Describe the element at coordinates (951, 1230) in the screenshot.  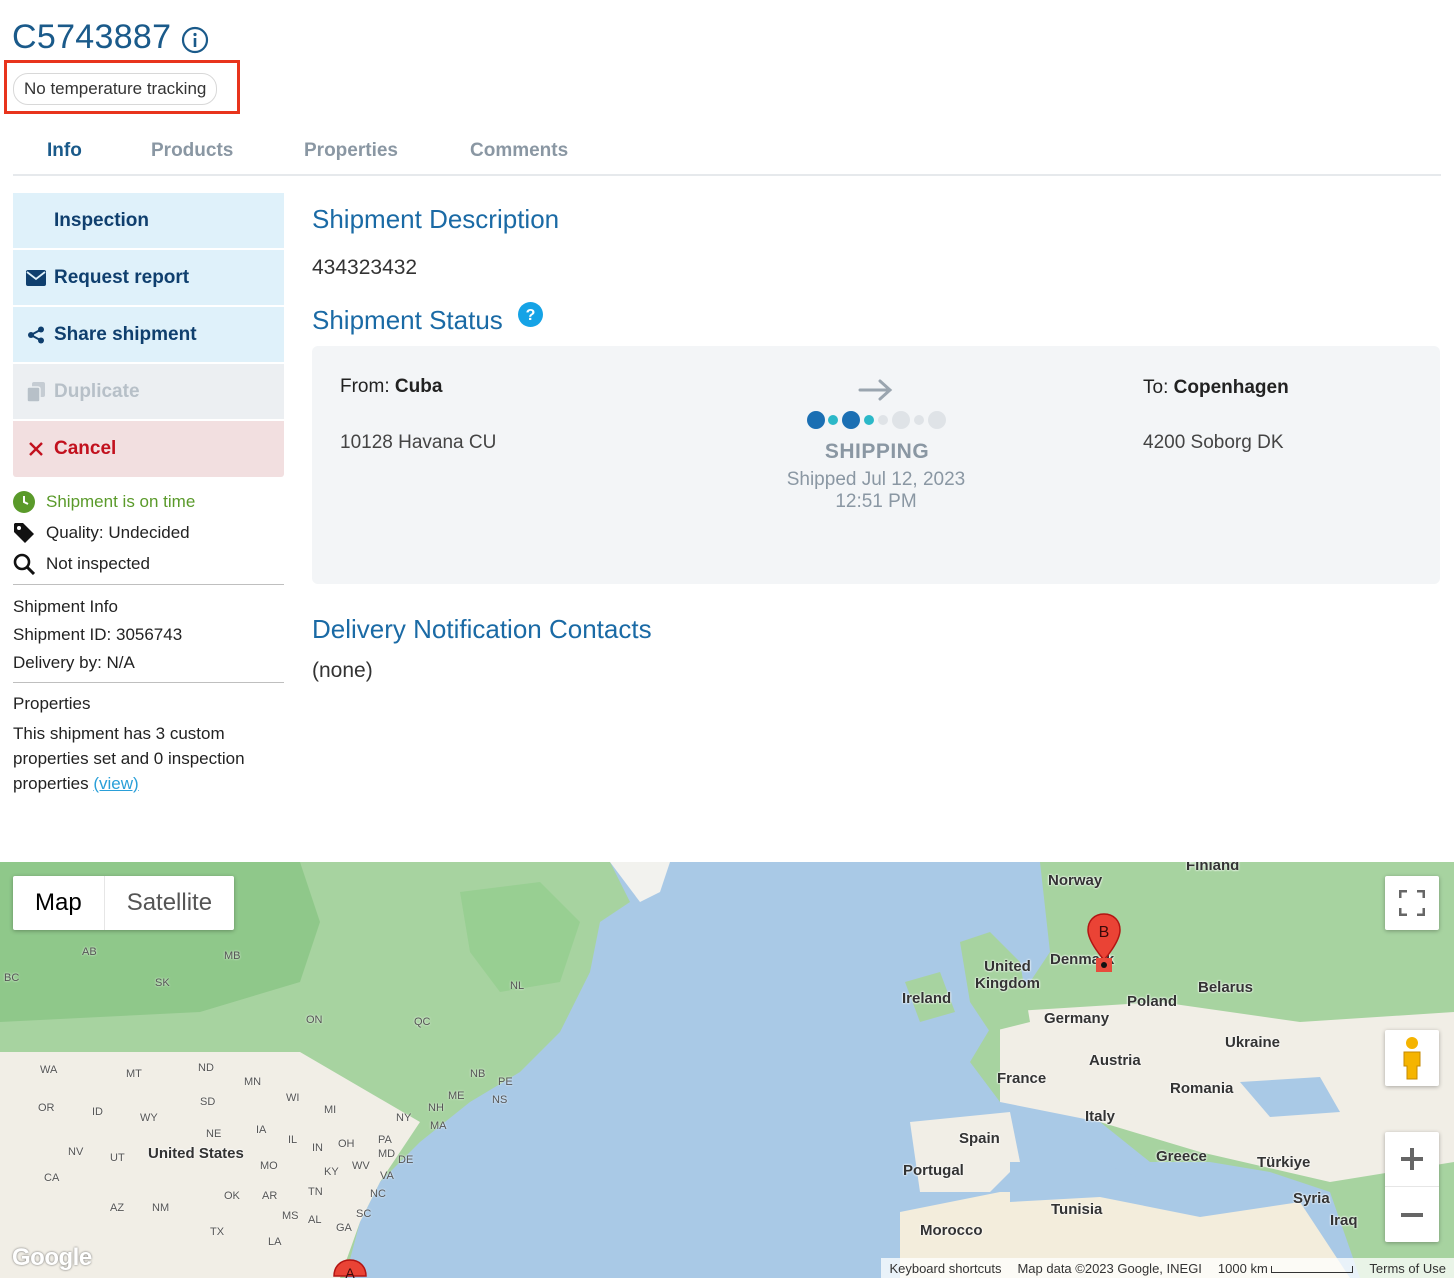
I see `map-label-morocco: Morocco` at that location.